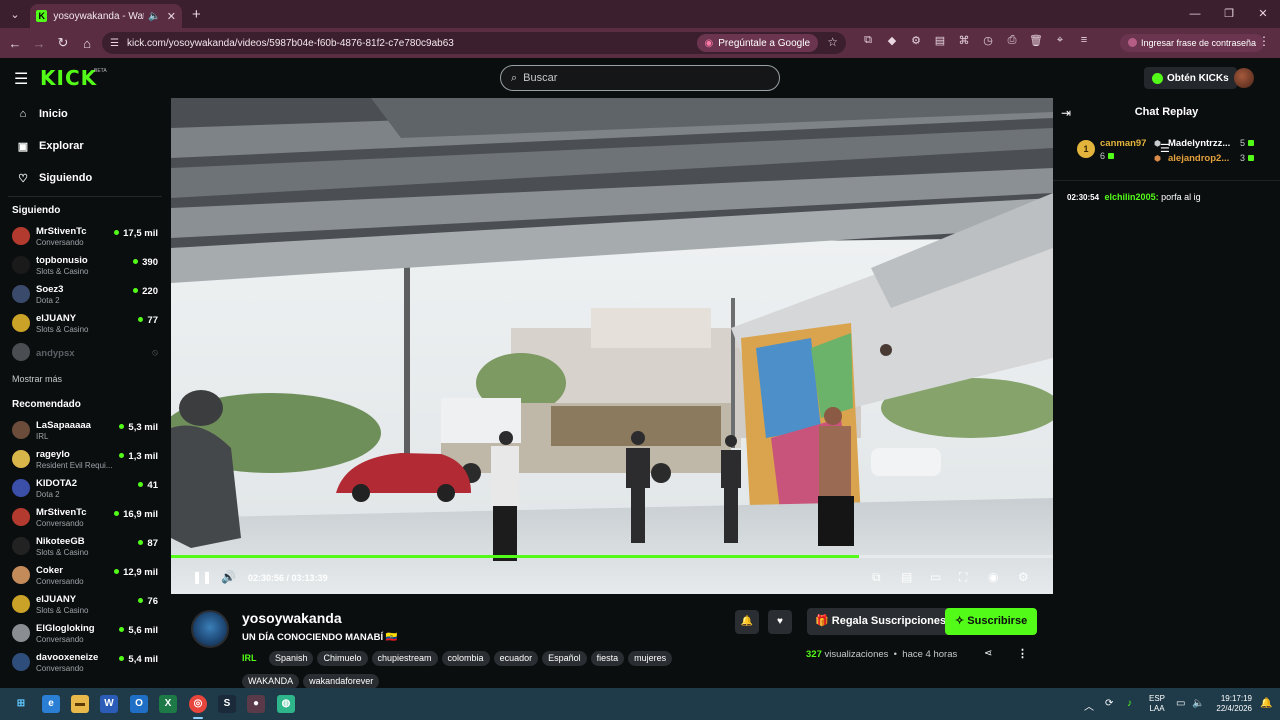 This screenshot has width=1280, height=720. What do you see at coordinates (991, 621) in the screenshot?
I see `subscribe-button: ✧ Suscribirse` at bounding box center [991, 621].